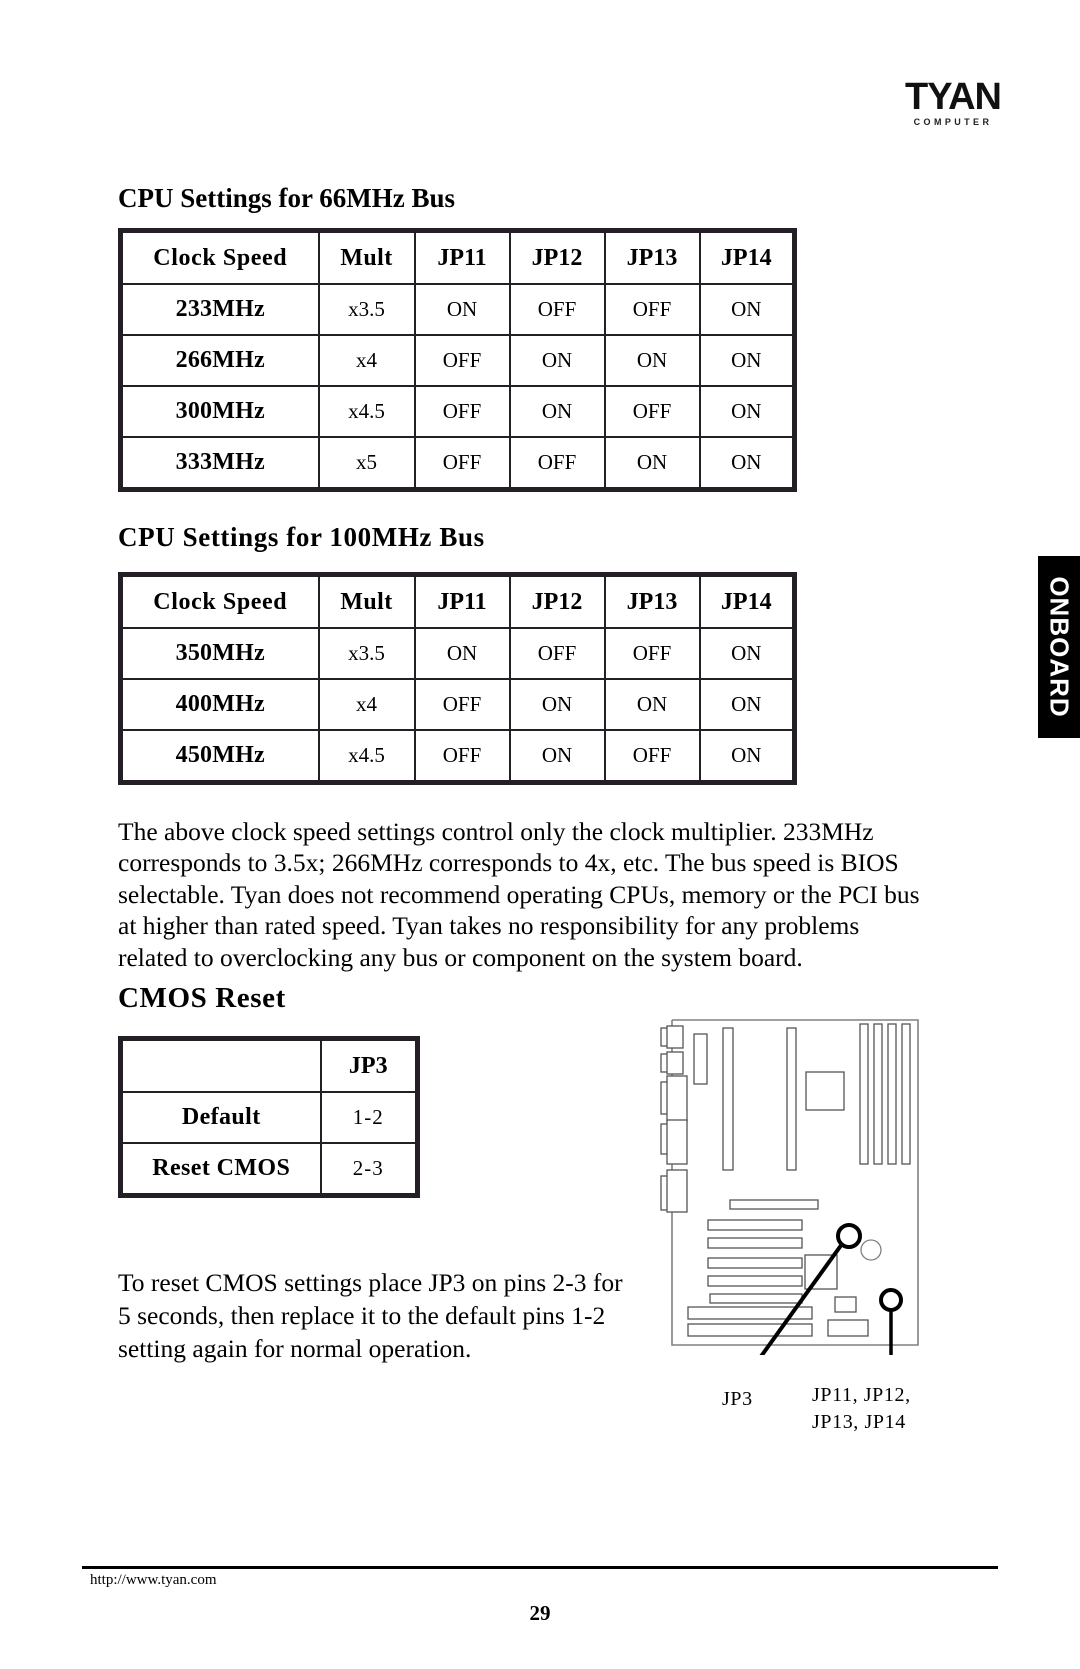 The width and height of the screenshot is (1080, 1669). What do you see at coordinates (301, 537) in the screenshot?
I see `heading-cpu-settings-100mhz: CPU Settings for 100MHz Bus` at bounding box center [301, 537].